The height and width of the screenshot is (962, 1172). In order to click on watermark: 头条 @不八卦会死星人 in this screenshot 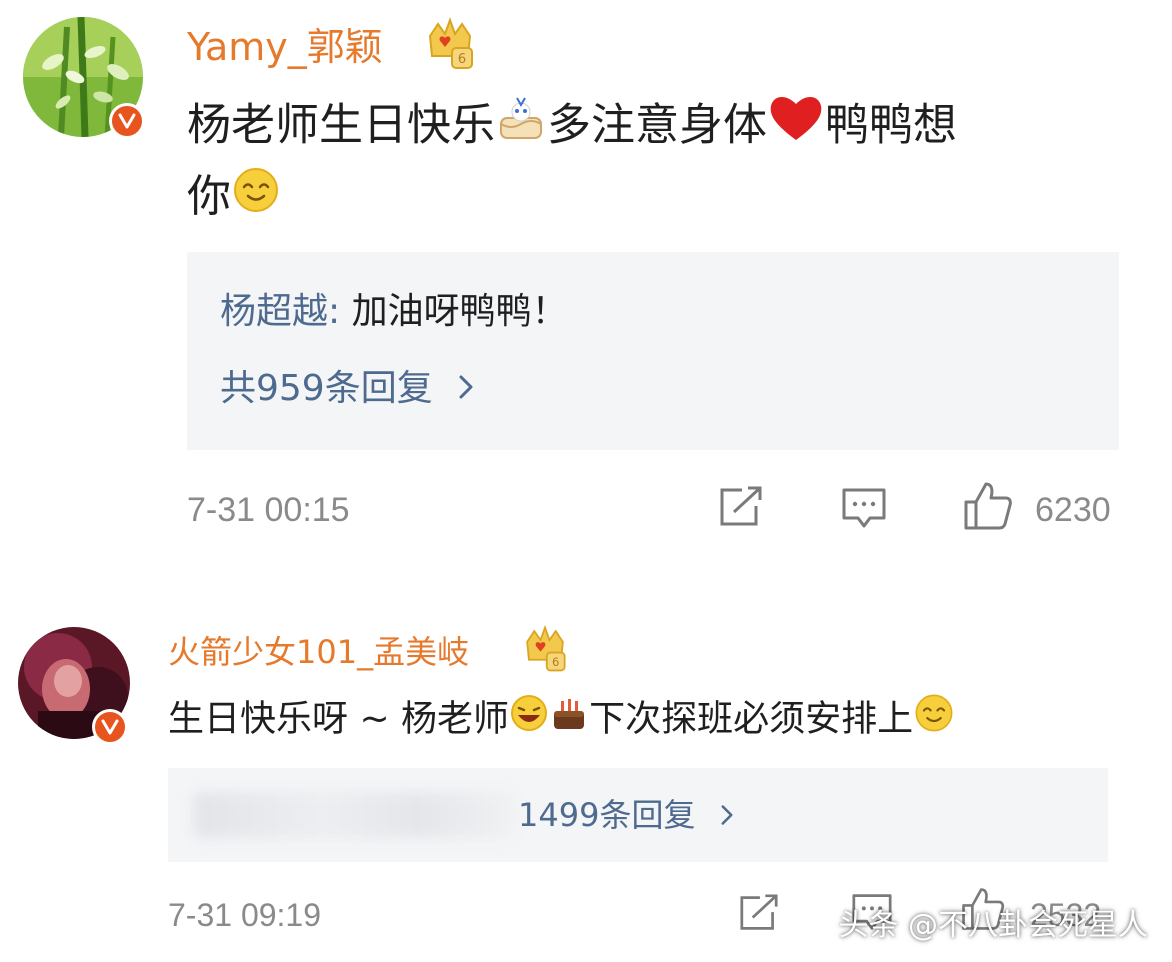, I will do `click(993, 925)`.